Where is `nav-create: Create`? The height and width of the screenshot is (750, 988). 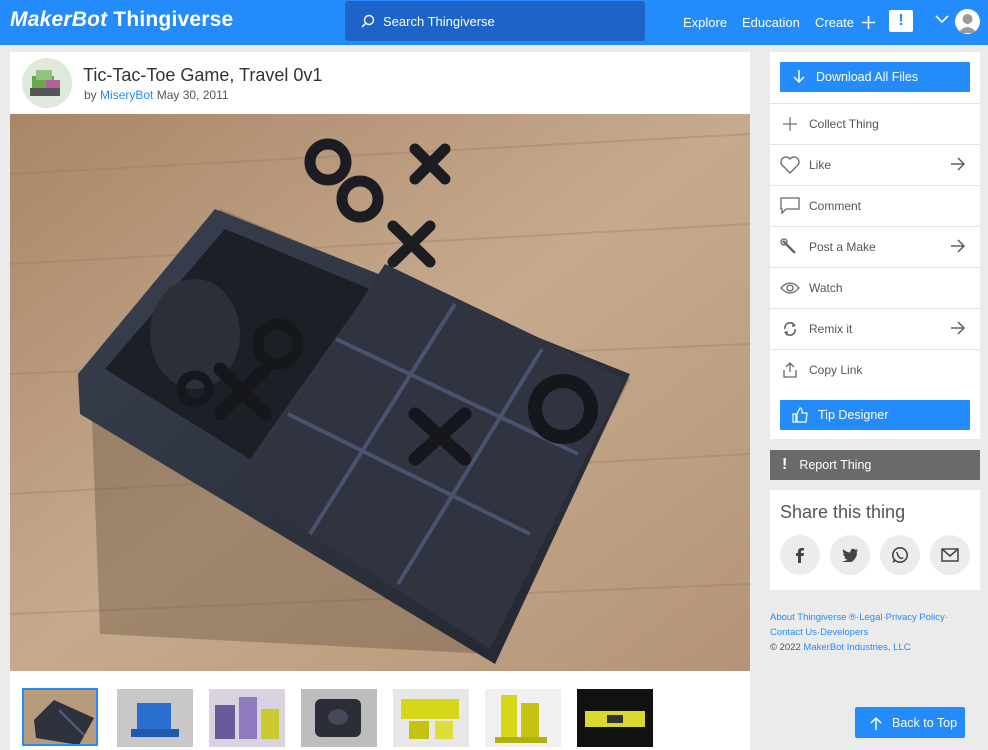 nav-create: Create is located at coordinates (845, 22).